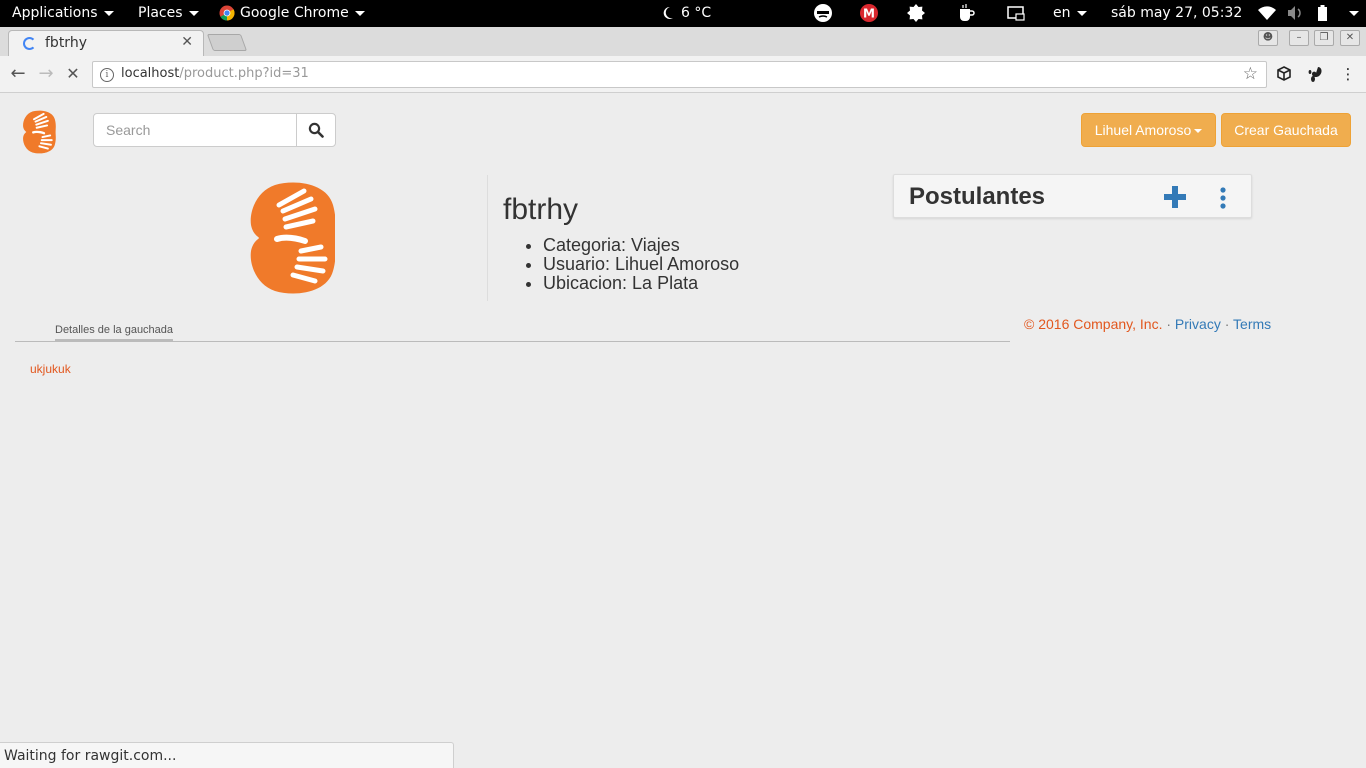 This screenshot has width=1366, height=768. I want to click on search-form, so click(214, 130).